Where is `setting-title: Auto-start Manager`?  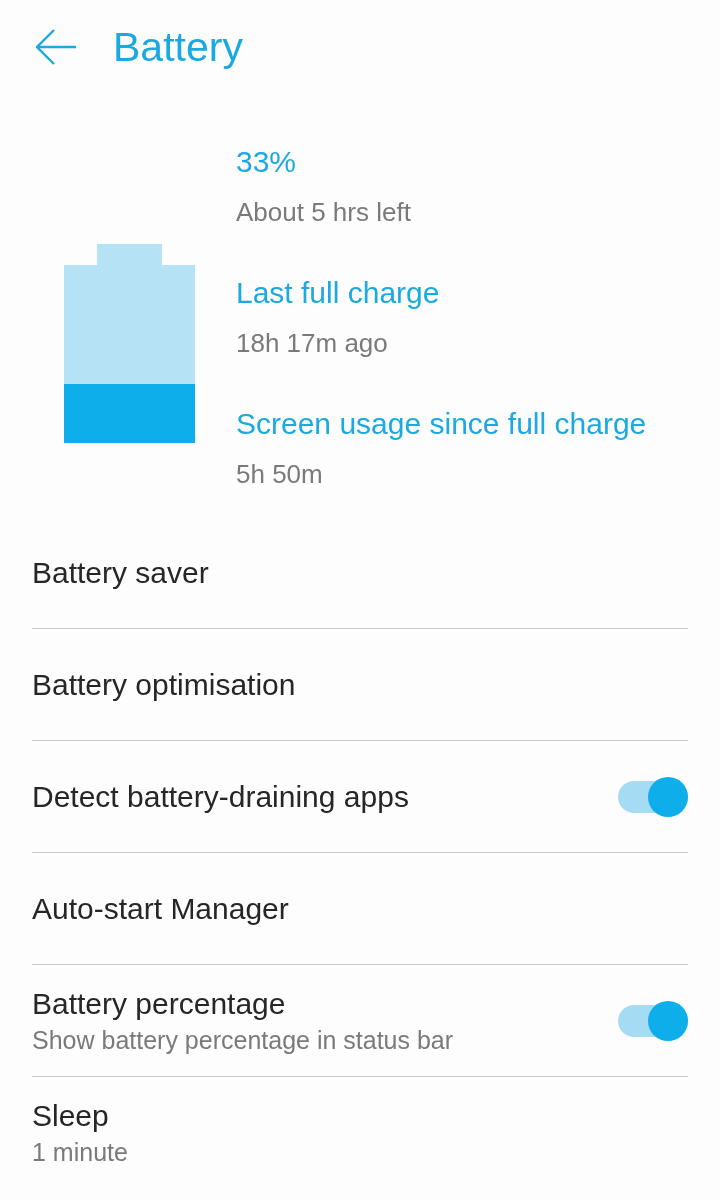 setting-title: Auto-start Manager is located at coordinates (160, 908).